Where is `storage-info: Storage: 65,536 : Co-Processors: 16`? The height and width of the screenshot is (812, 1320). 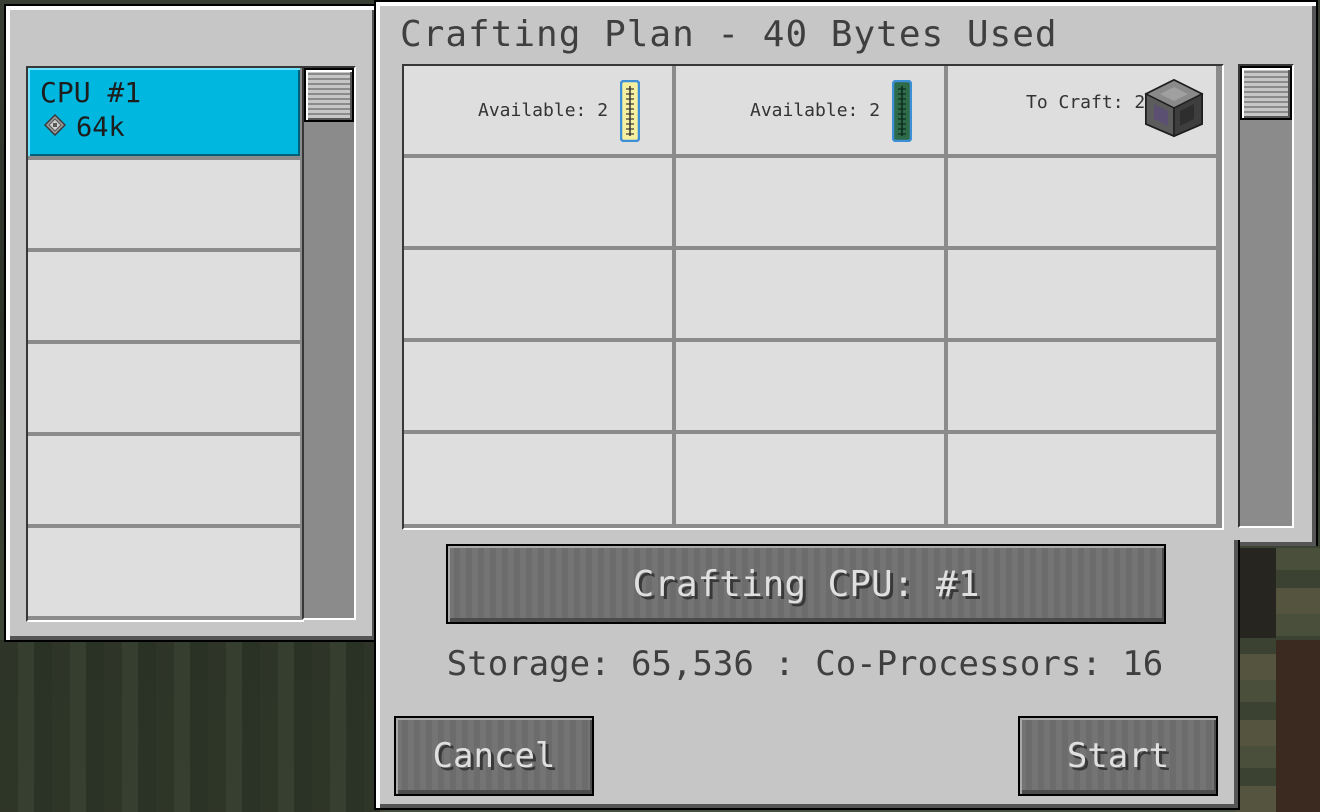
storage-info: Storage: 65,536 : Co-Processors: 16 is located at coordinates (805, 664).